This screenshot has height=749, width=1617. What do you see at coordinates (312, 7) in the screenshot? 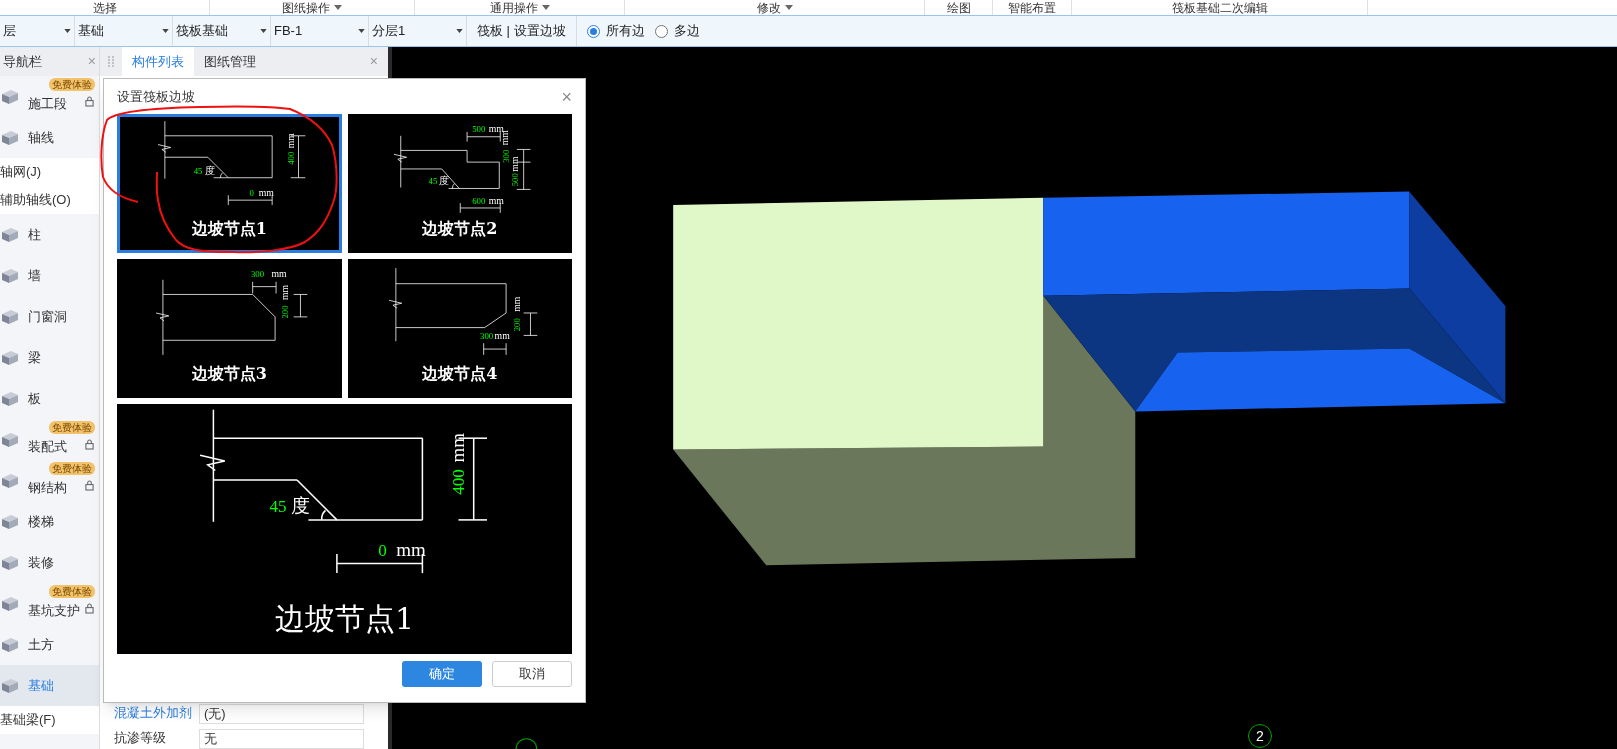
I see `ribbon-group-label: 图纸操作` at bounding box center [312, 7].